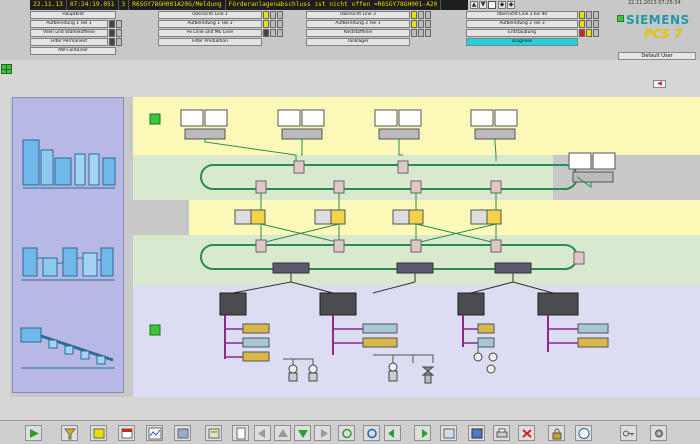  What do you see at coordinates (48, 5) in the screenshot?
I see `alarm-date: 22.11.13` at bounding box center [48, 5].